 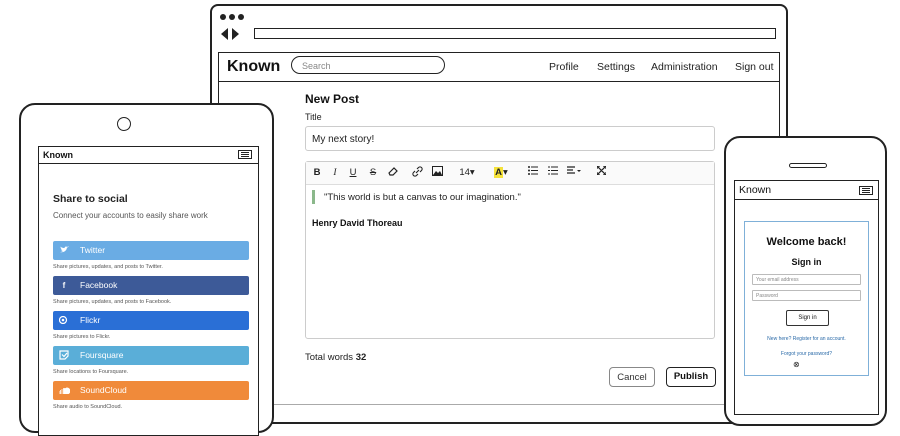 What do you see at coordinates (93, 250) in the screenshot?
I see `twitter-label: Twitter` at bounding box center [93, 250].